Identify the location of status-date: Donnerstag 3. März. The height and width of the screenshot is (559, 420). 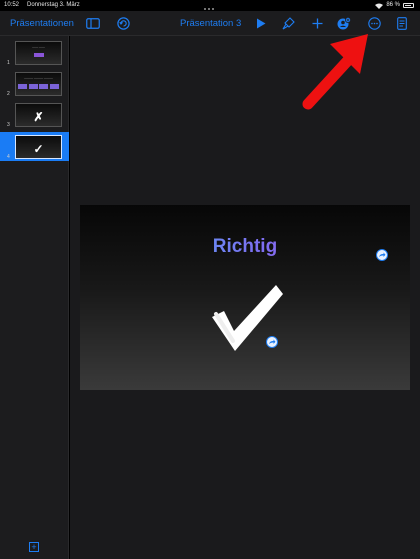
(53, 5).